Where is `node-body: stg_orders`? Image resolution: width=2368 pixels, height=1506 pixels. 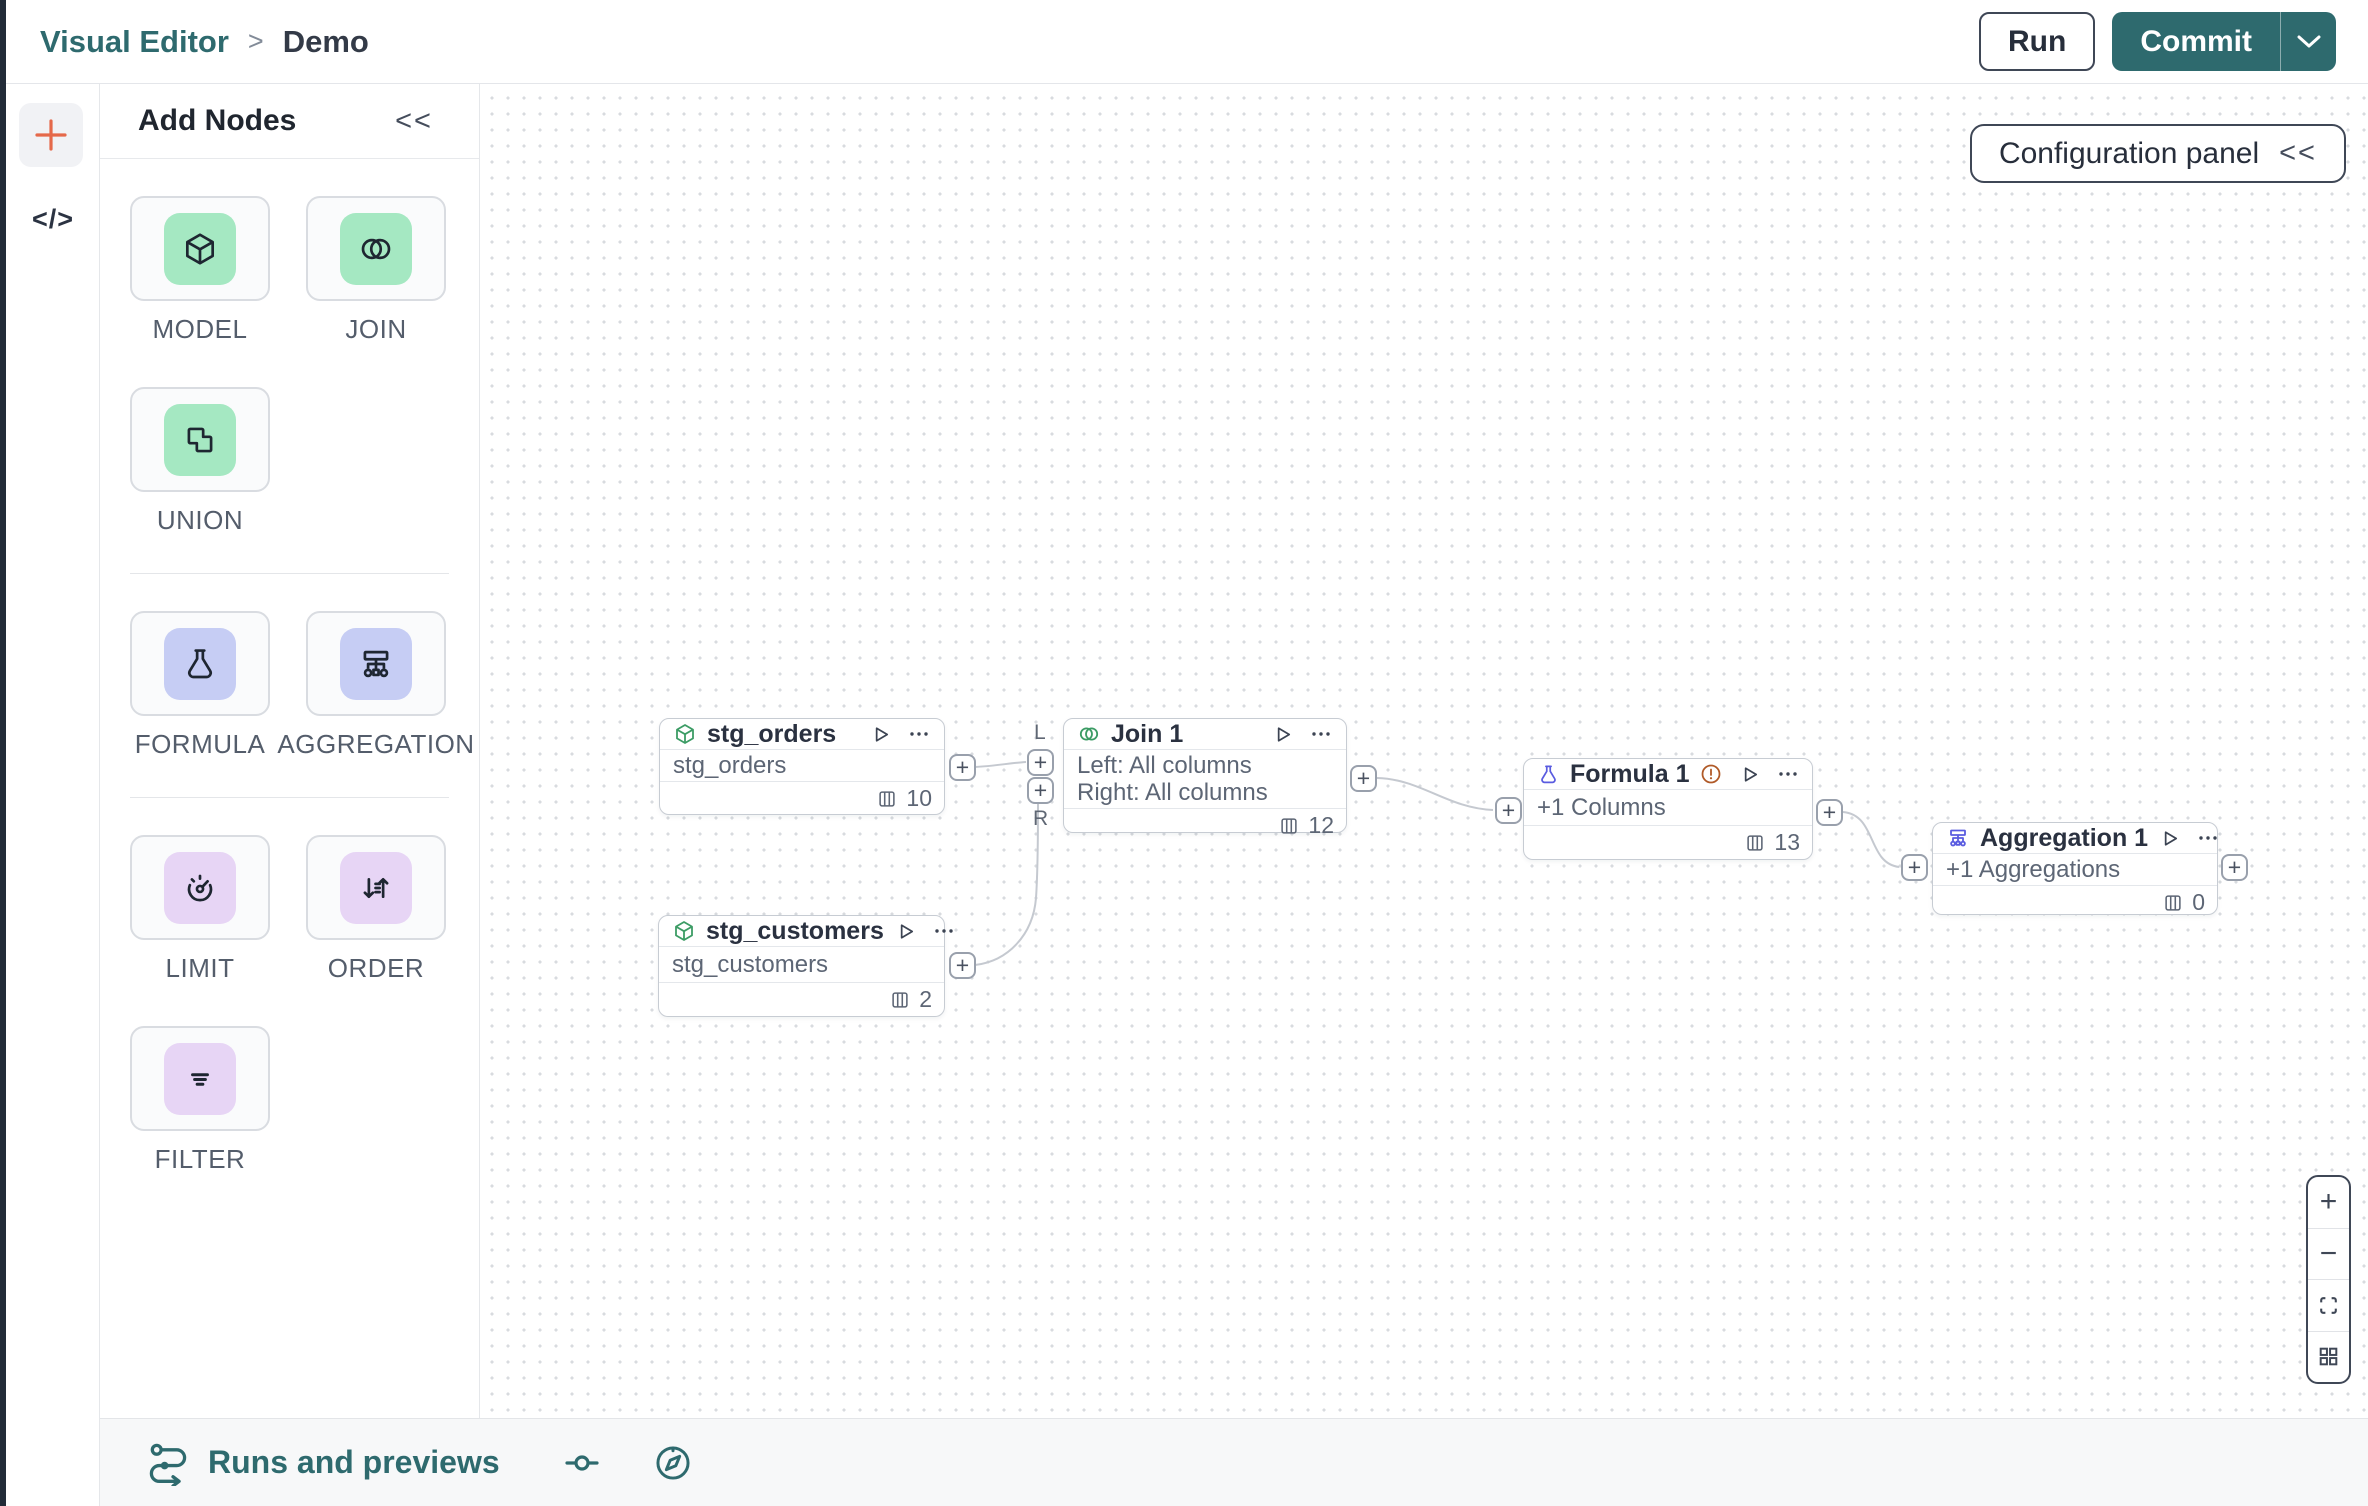 node-body: stg_orders is located at coordinates (802, 766).